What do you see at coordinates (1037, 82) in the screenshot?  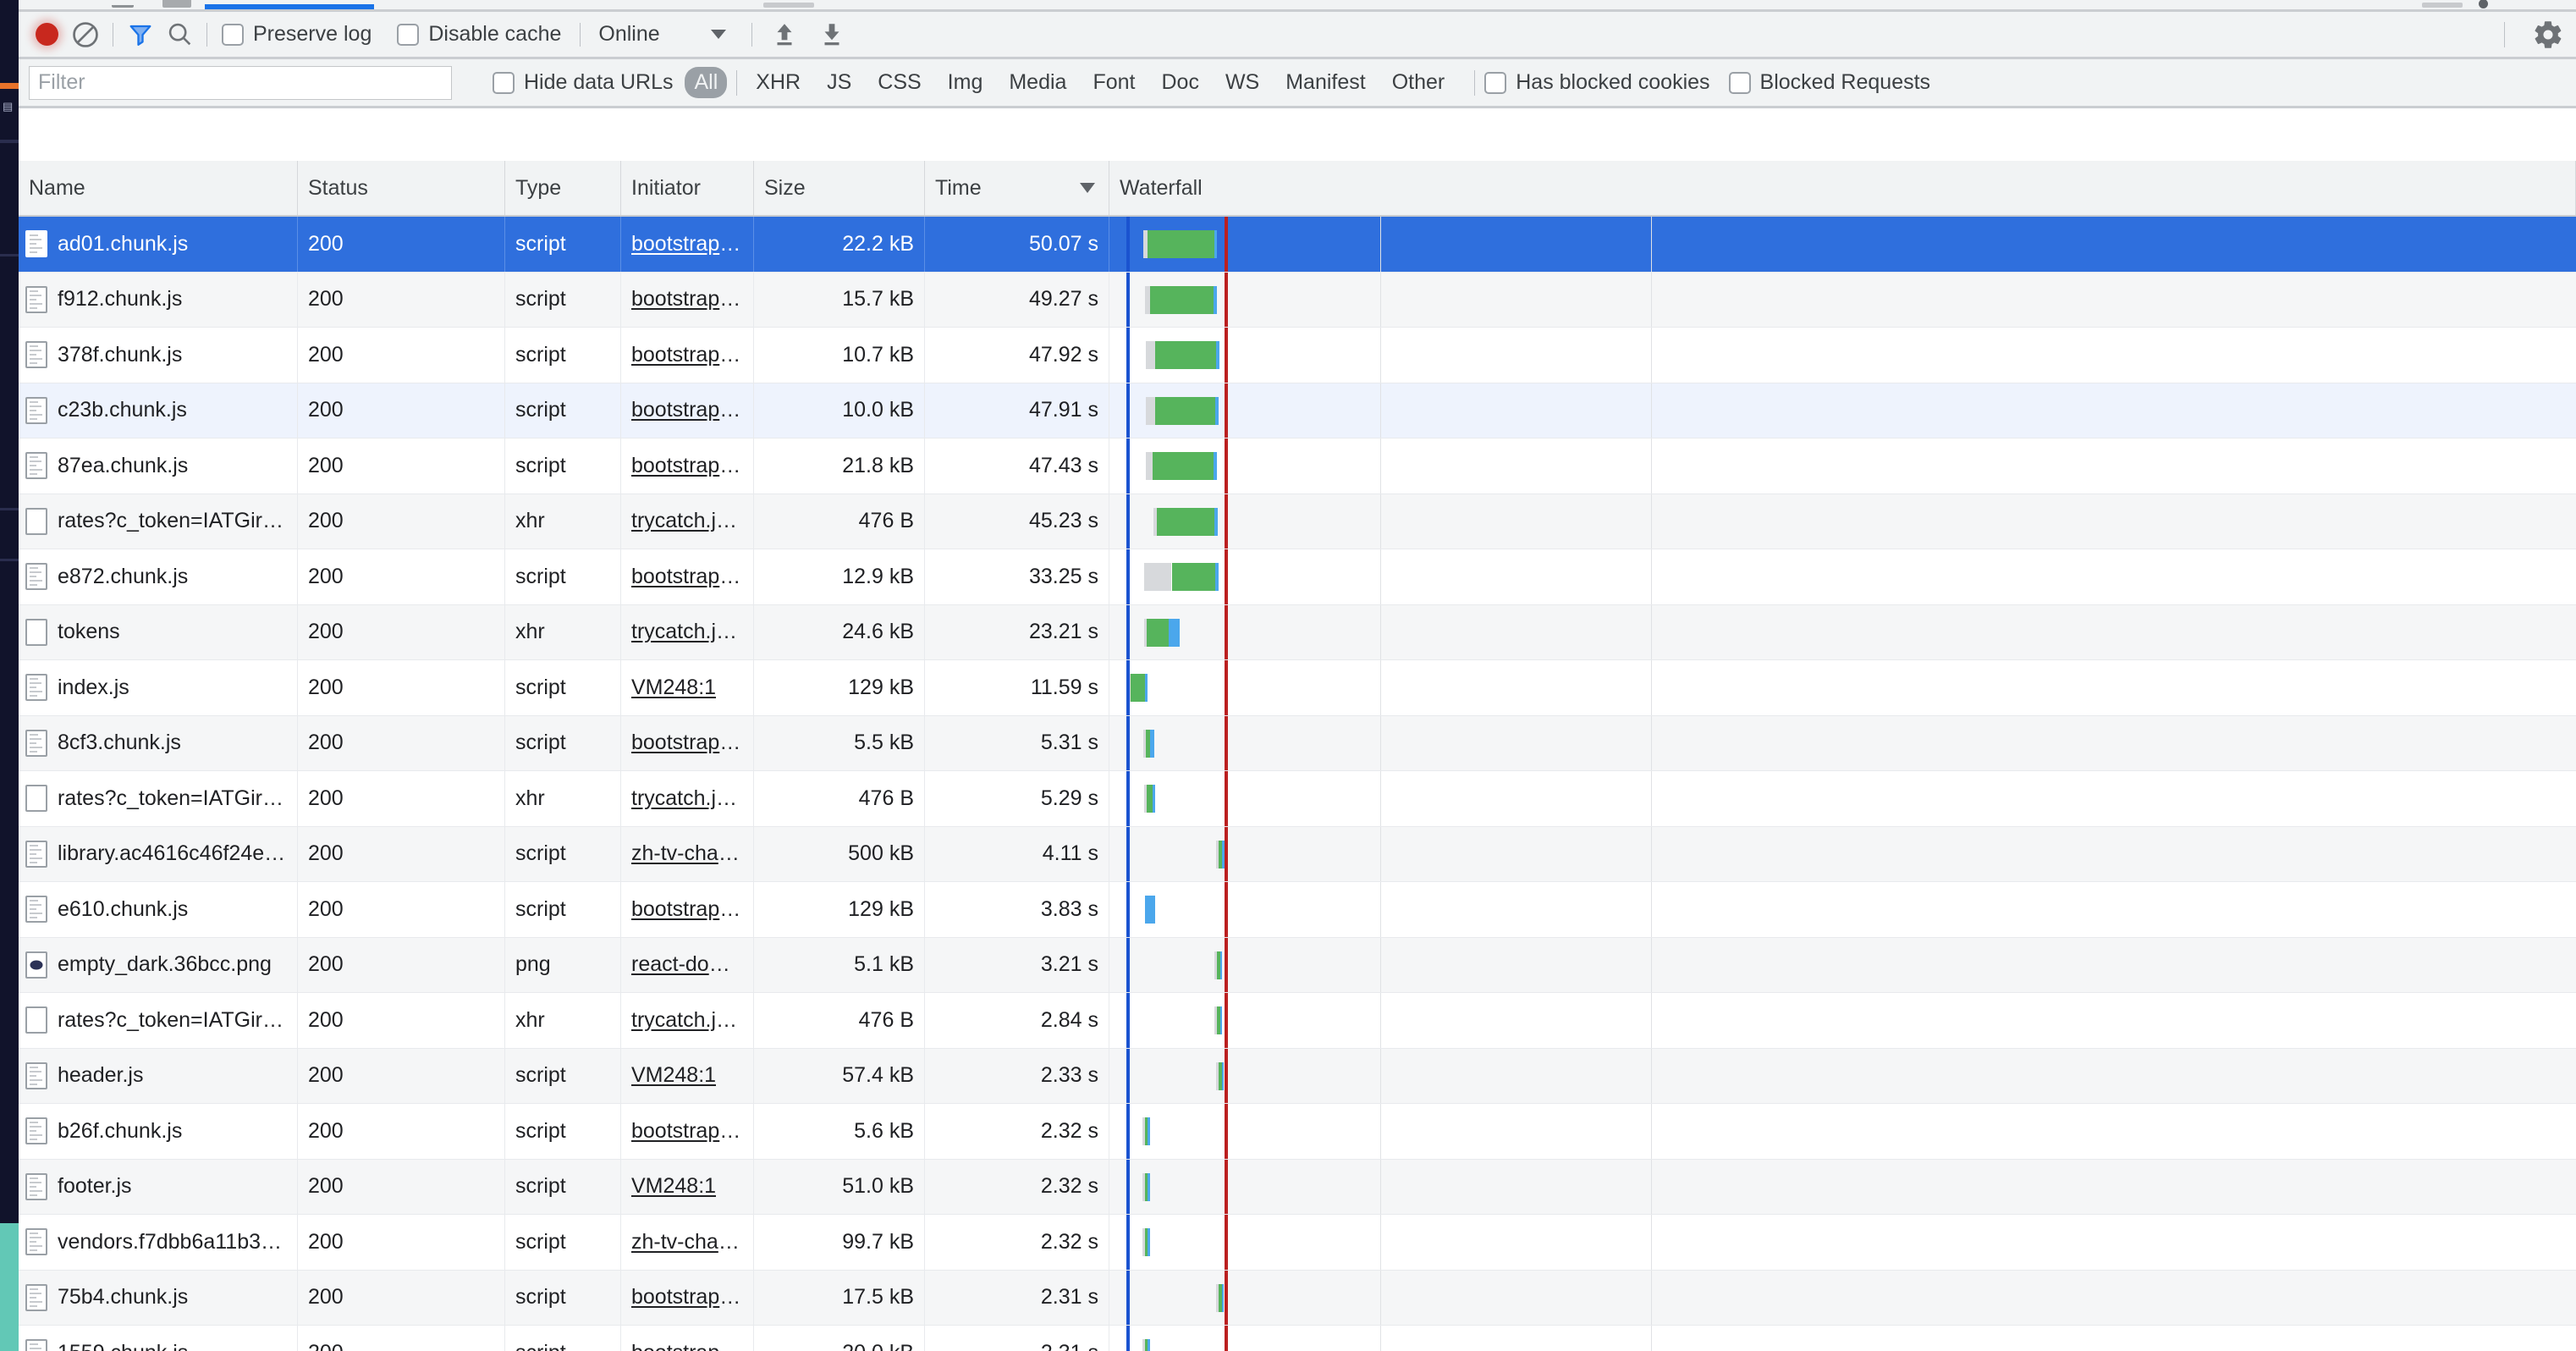 I see `type-filter-media: Media` at bounding box center [1037, 82].